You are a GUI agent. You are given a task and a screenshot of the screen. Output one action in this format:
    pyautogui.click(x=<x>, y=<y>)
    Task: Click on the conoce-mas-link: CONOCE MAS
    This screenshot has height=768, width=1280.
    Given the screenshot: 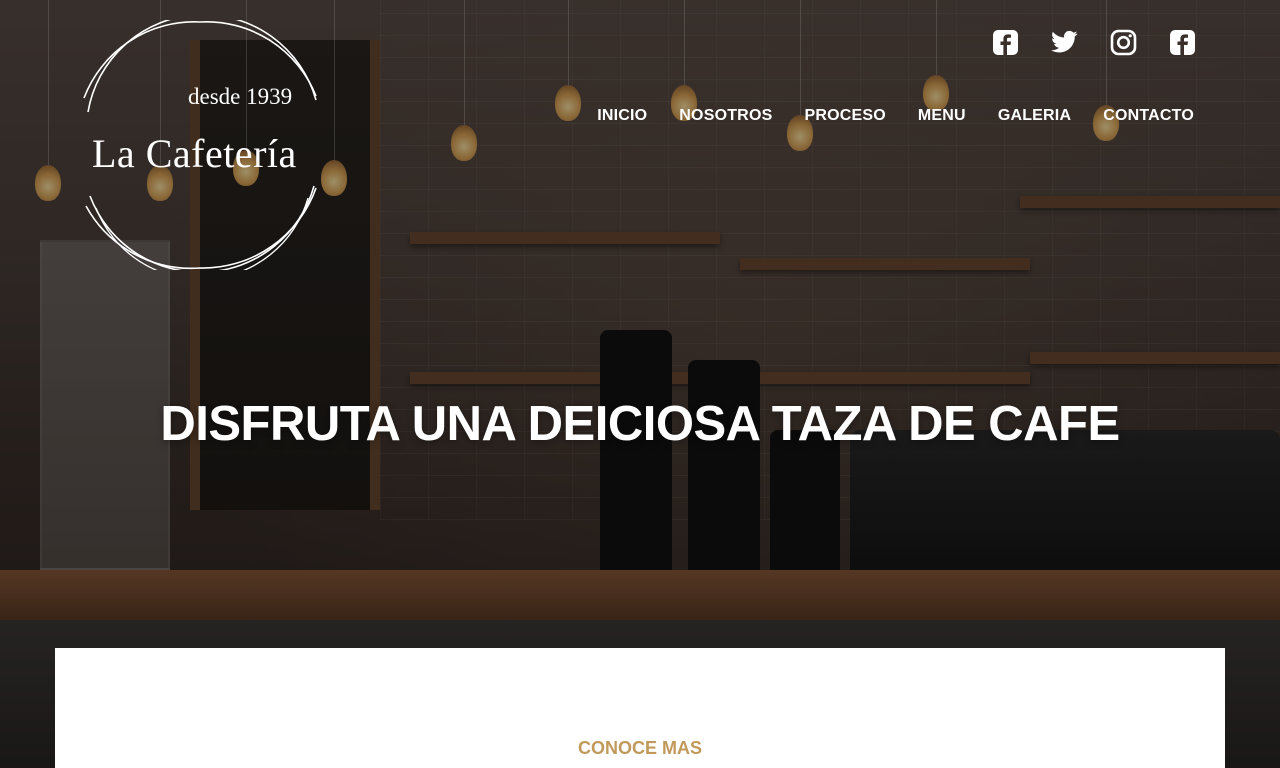 What is the action you would take?
    pyautogui.click(x=640, y=748)
    